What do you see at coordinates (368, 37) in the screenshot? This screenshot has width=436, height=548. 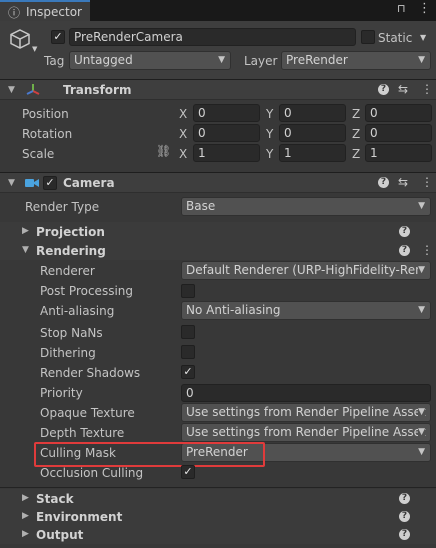 I see `static-checkbox` at bounding box center [368, 37].